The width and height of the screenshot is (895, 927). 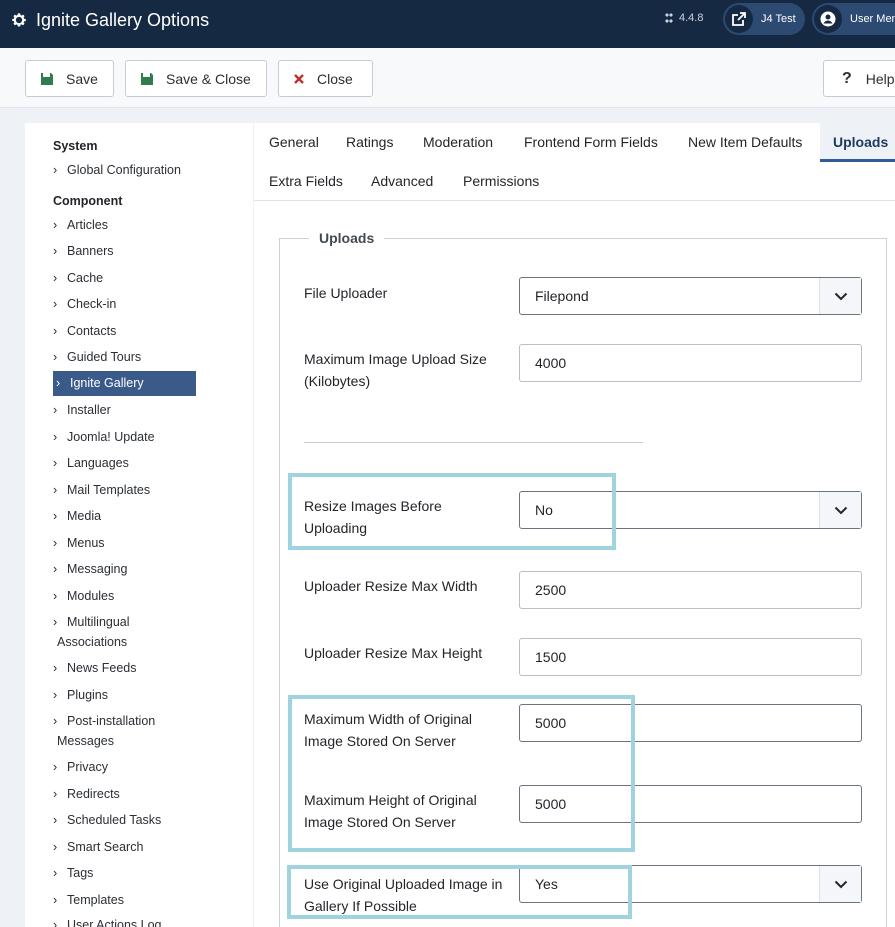 What do you see at coordinates (124, 543) in the screenshot?
I see `sidebar-item-menus: › Menus` at bounding box center [124, 543].